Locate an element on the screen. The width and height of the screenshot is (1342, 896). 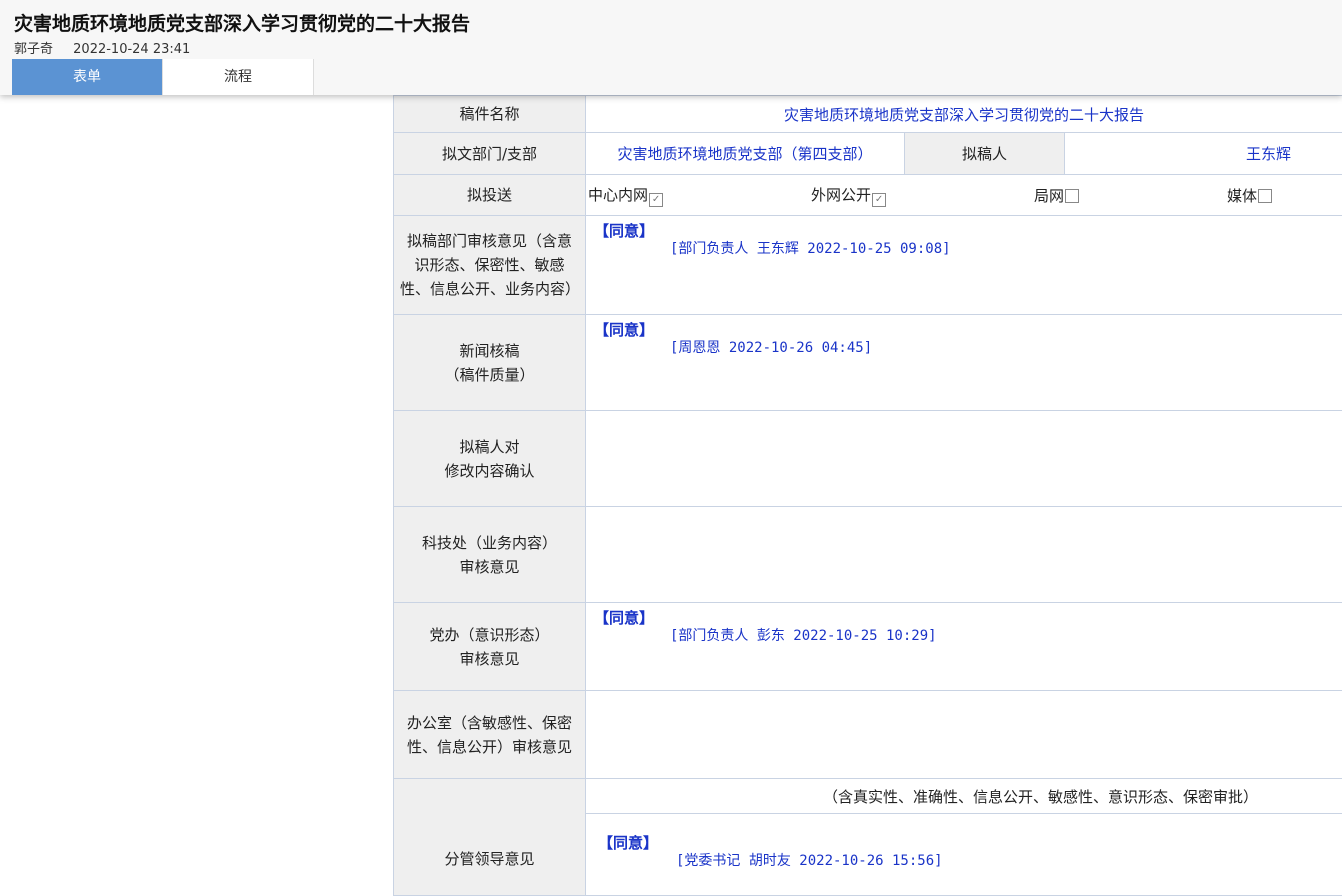
author-name: 郭子奇 is located at coordinates (33, 49).